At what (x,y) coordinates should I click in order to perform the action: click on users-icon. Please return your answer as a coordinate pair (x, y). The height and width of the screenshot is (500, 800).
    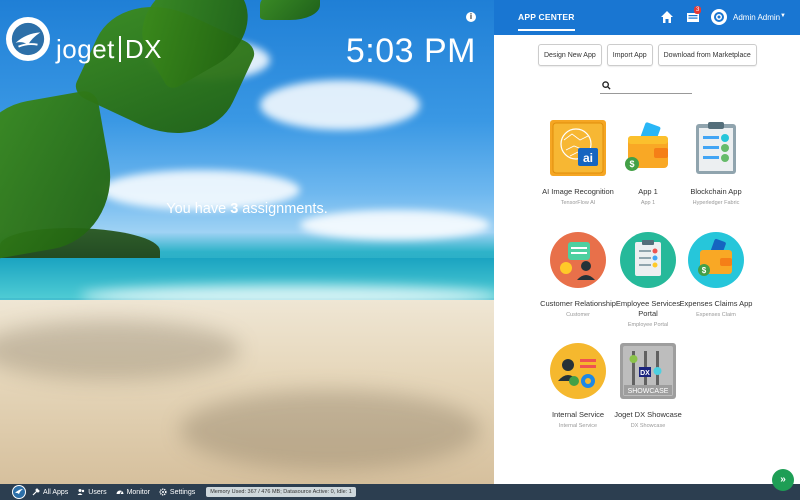
    Looking at the image, I should click on (81, 492).